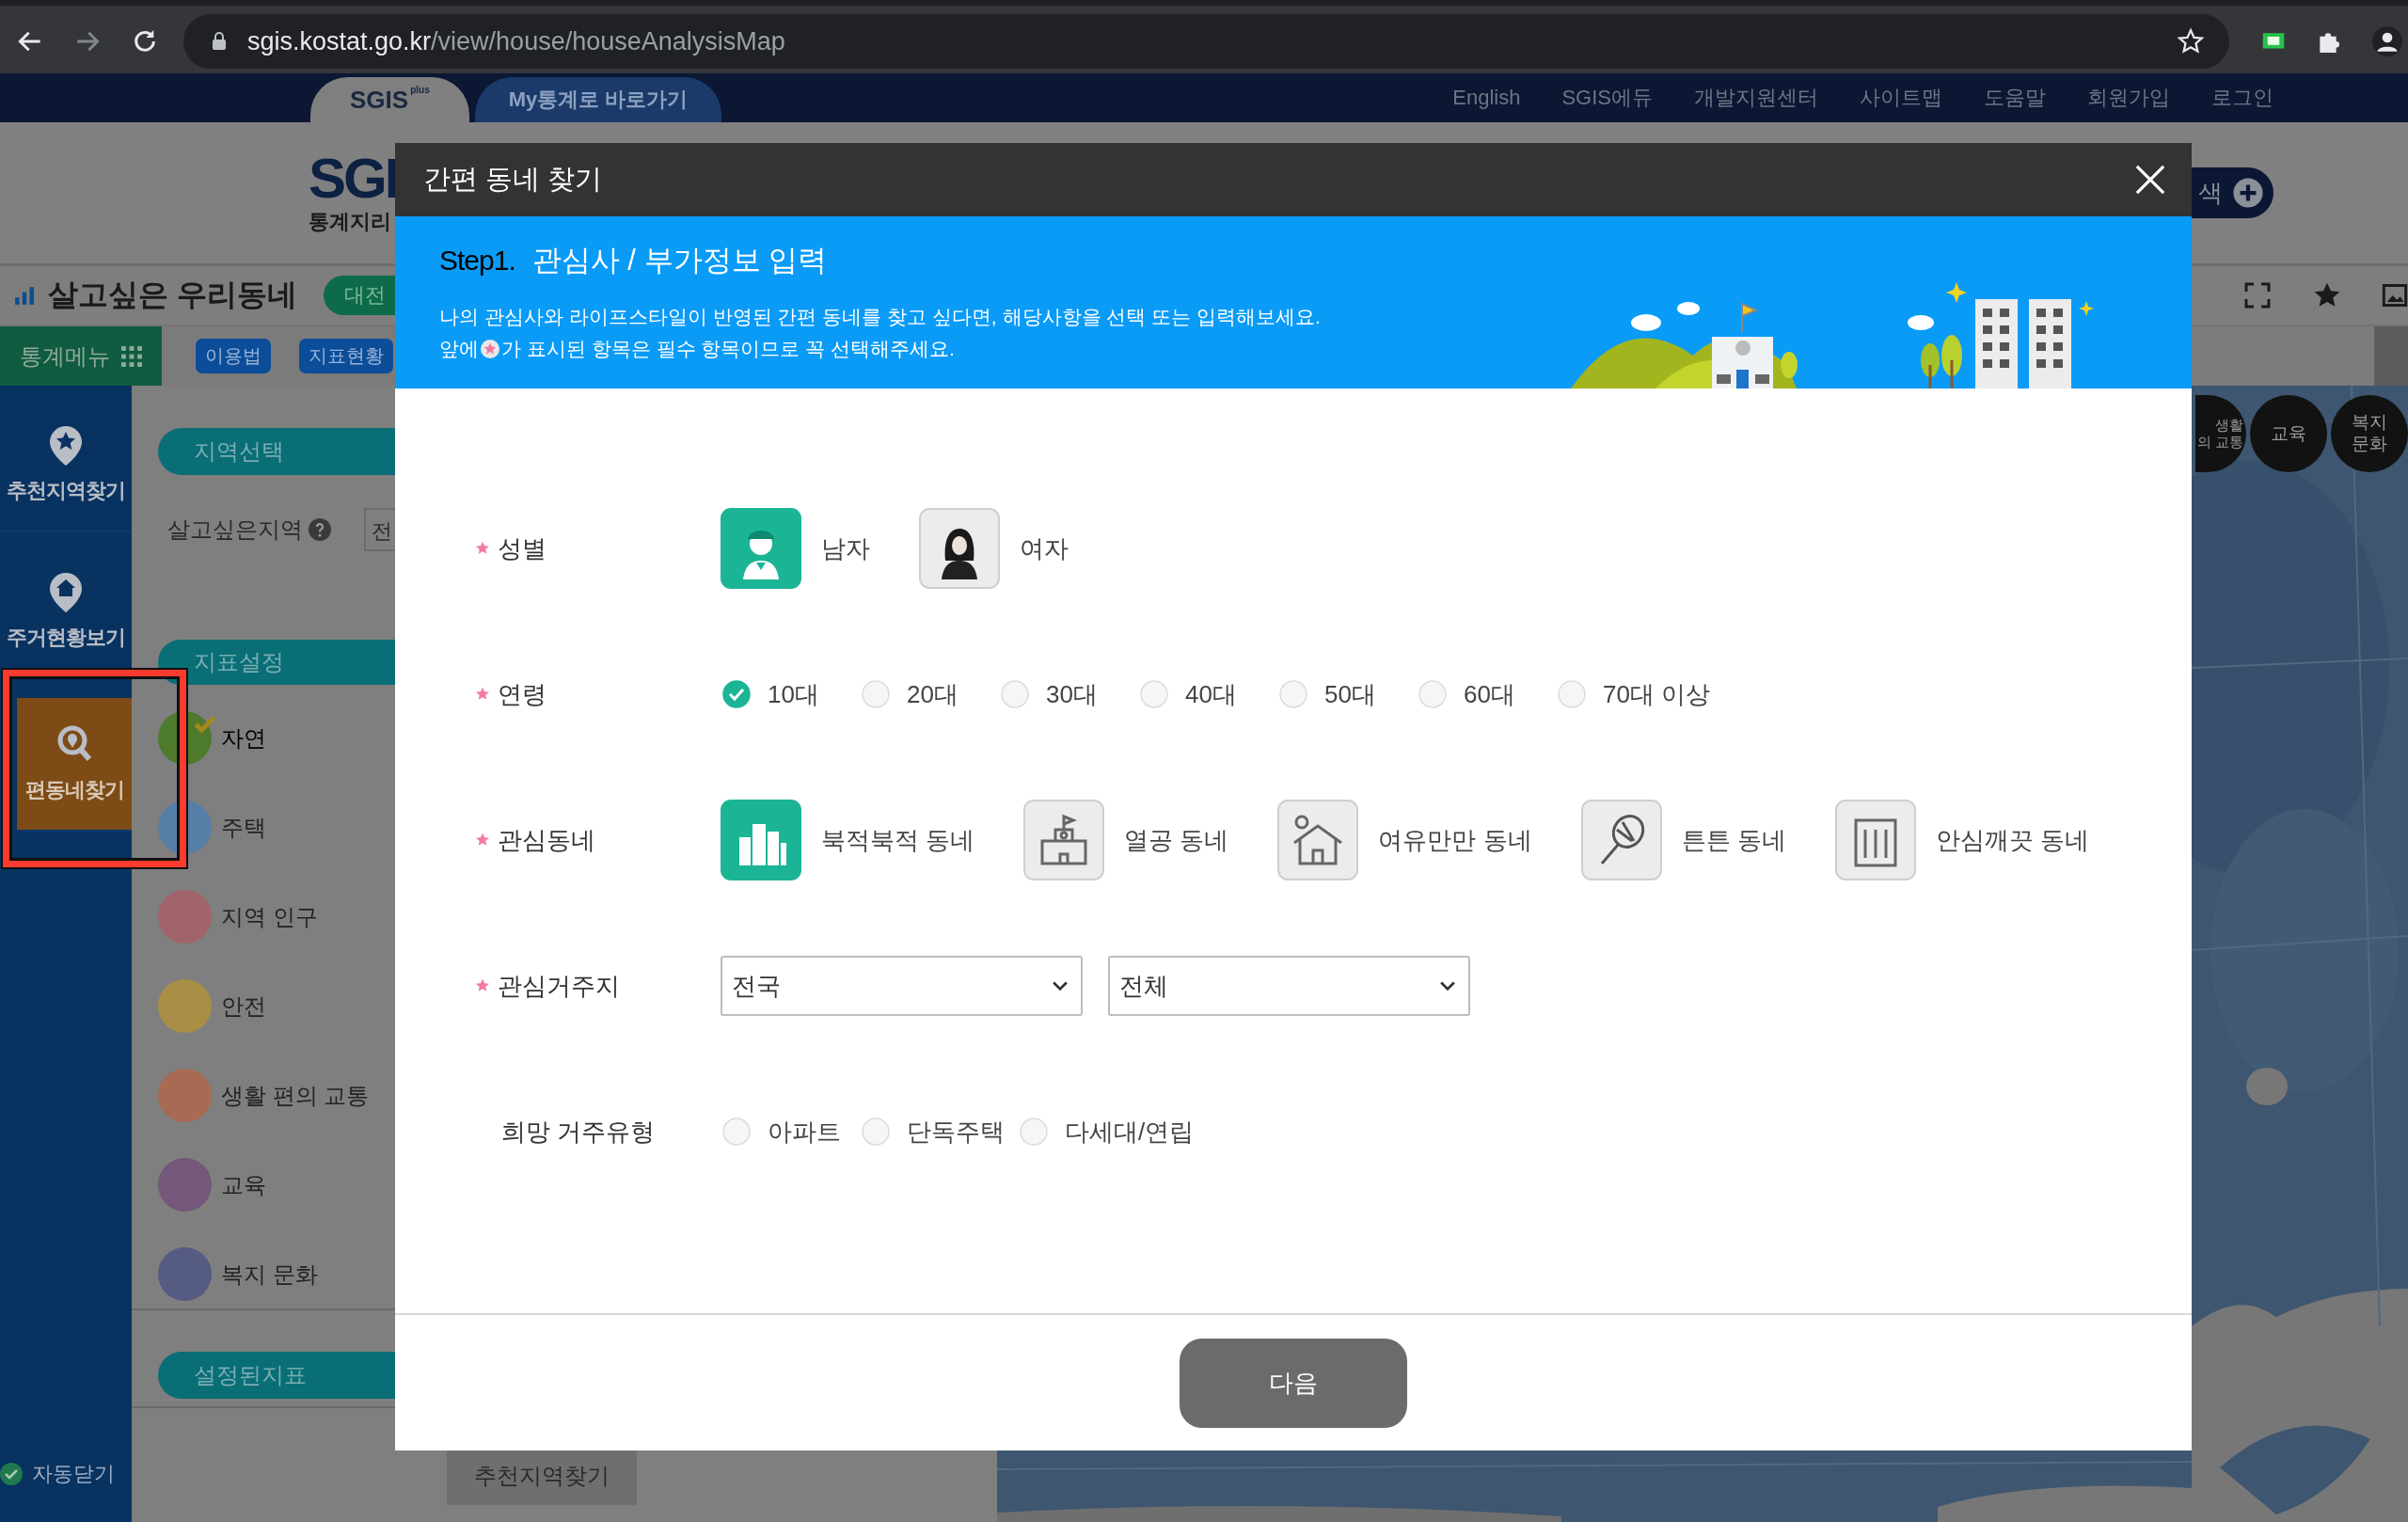 This screenshot has width=2408, height=1522. I want to click on option-label: 여자, so click(1045, 548).